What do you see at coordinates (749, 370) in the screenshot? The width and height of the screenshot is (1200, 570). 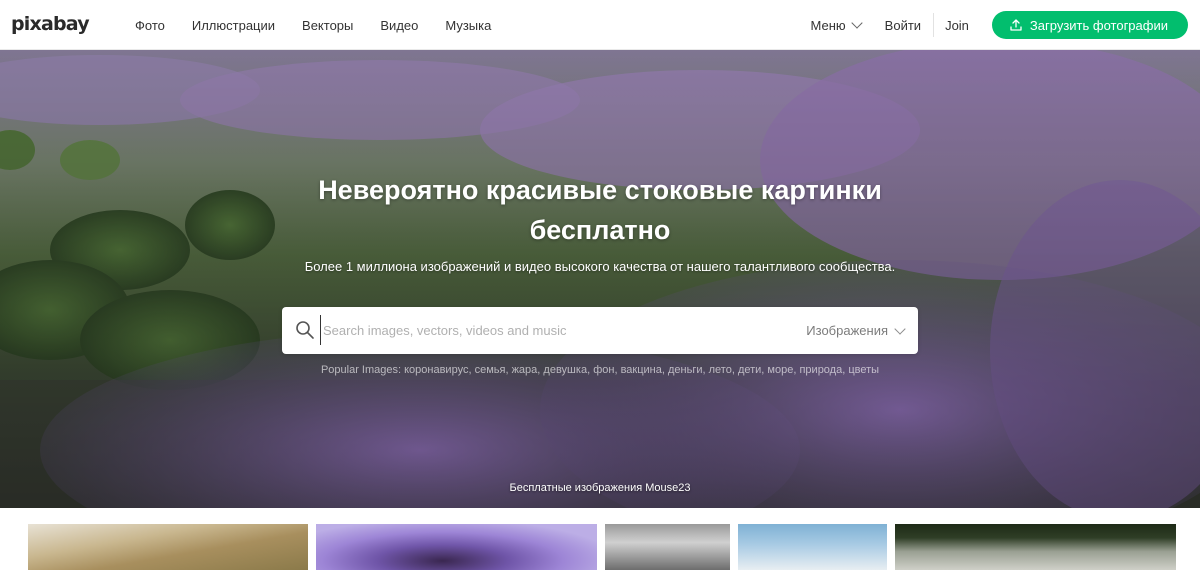 I see `popular-term-link: дети` at bounding box center [749, 370].